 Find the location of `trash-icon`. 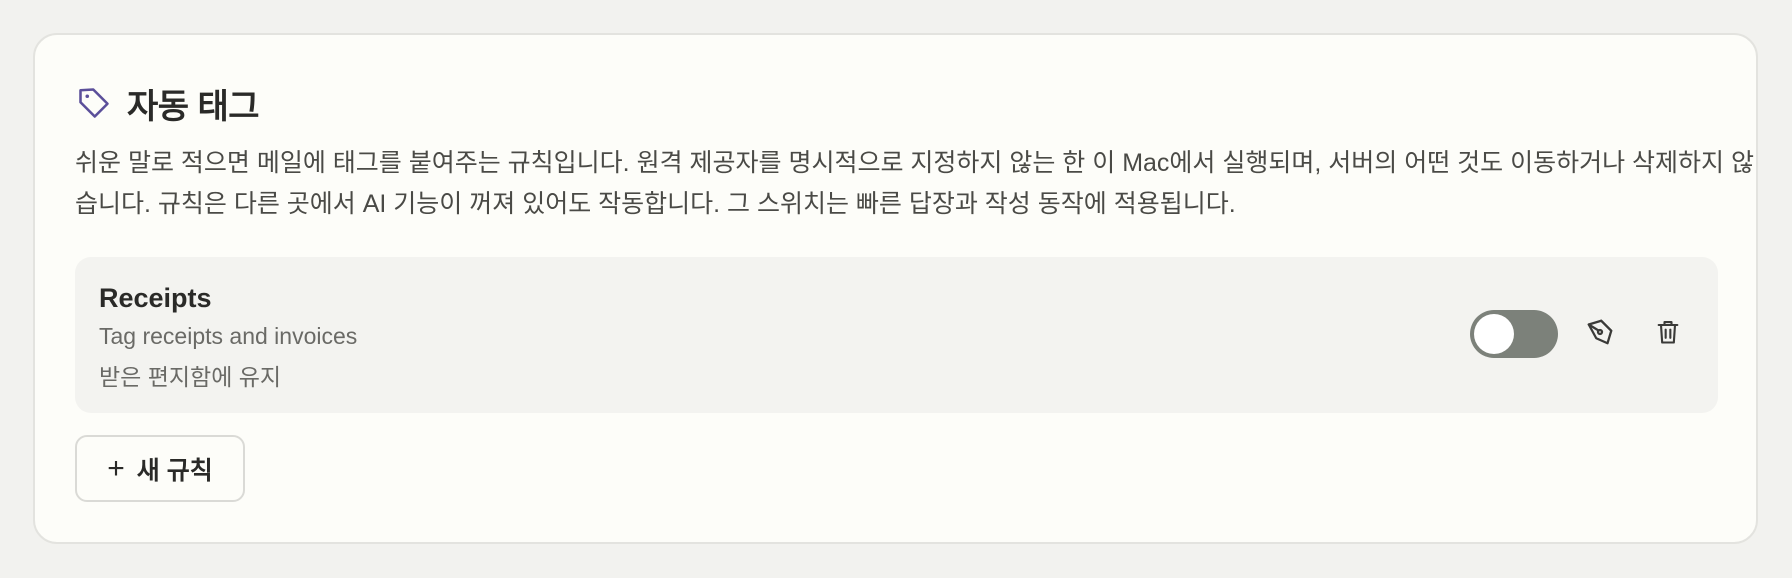

trash-icon is located at coordinates (1668, 334).